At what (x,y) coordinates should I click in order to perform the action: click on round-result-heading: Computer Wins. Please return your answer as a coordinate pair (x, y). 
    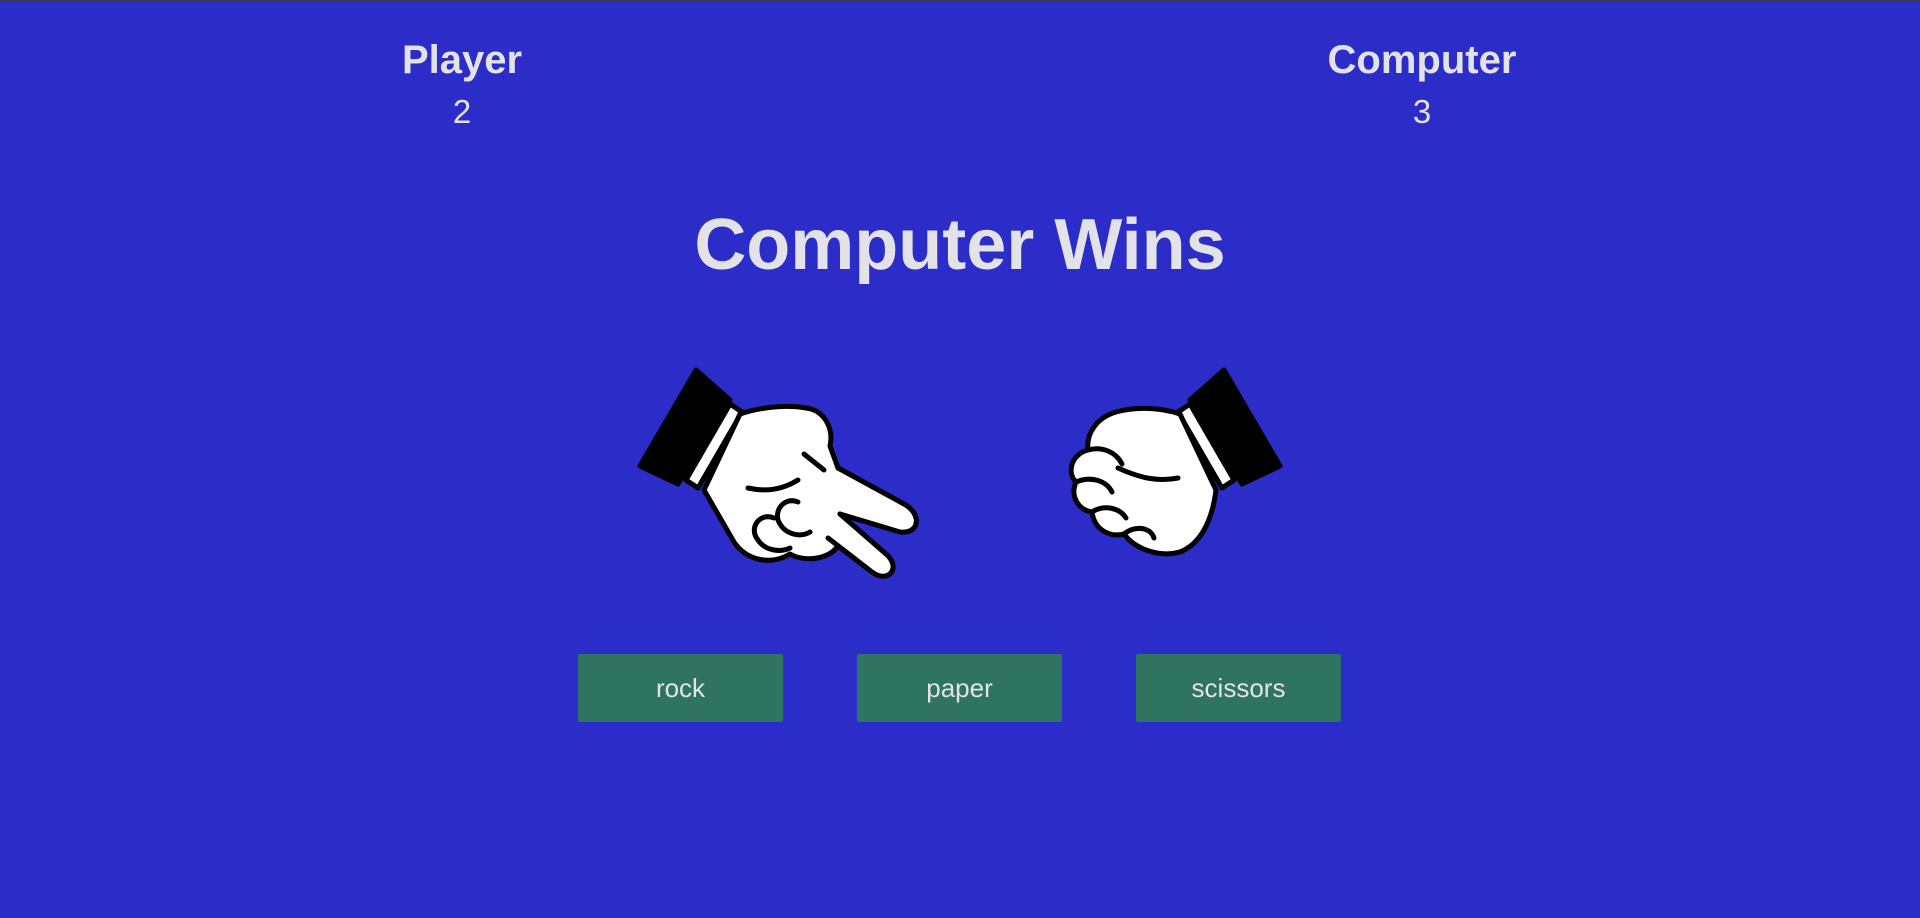
    Looking at the image, I should click on (960, 245).